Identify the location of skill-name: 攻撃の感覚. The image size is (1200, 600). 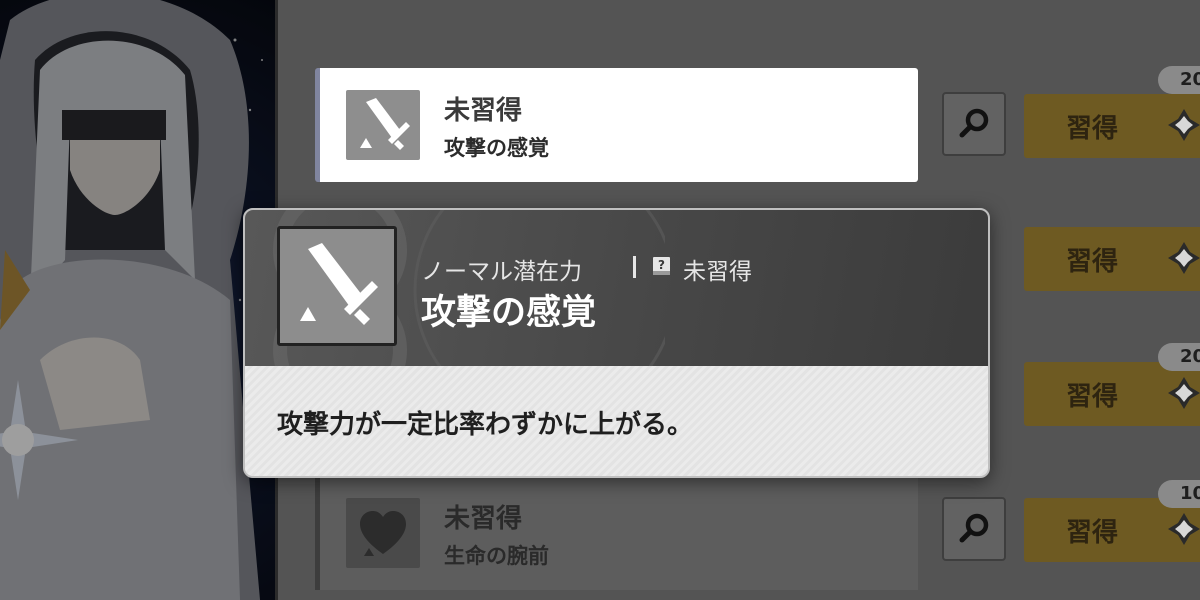
(496, 148).